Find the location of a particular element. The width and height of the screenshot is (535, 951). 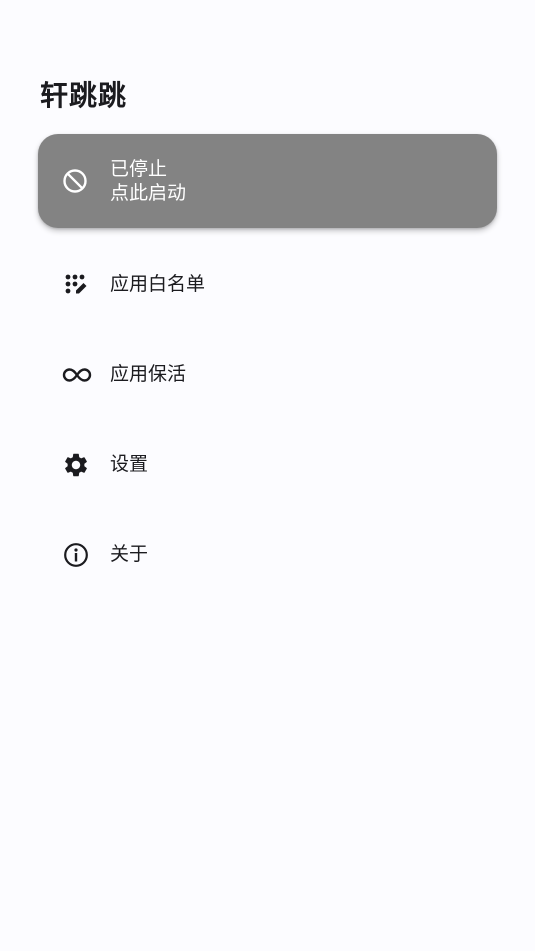

menu-item-app-whitelist: 应用白名单 is located at coordinates (267, 284).